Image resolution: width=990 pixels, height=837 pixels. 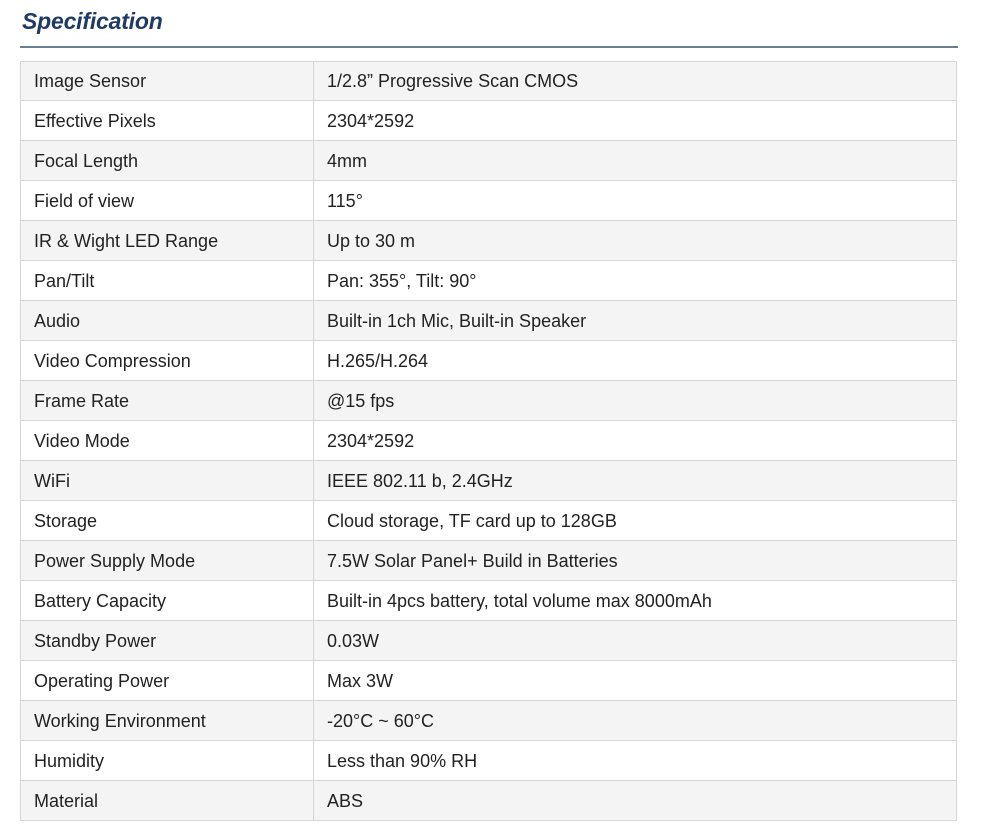 What do you see at coordinates (635, 280) in the screenshot?
I see `spec-value: Pan: 355°, Tilt: 90°` at bounding box center [635, 280].